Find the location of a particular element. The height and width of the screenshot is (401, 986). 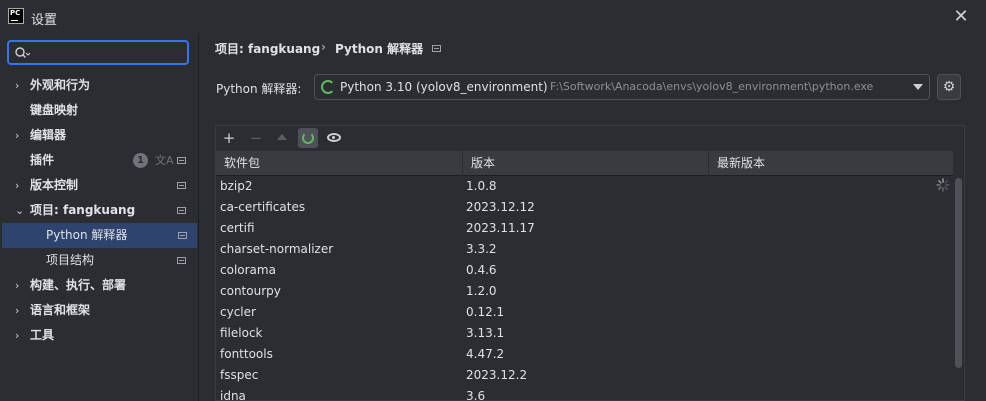

gear-icon: ⚙ is located at coordinates (949, 87).